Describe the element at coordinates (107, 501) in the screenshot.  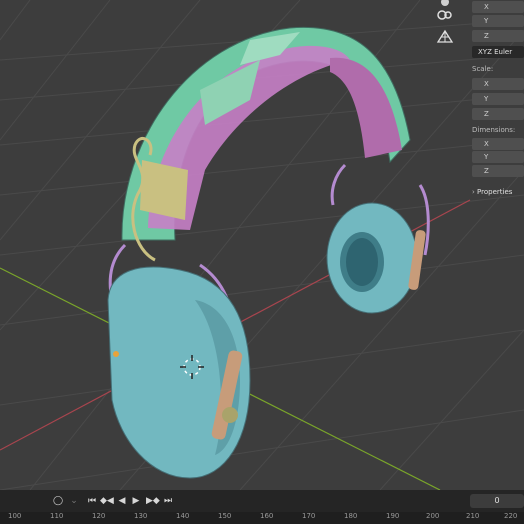
I see `prev-keyframe-icon: ◆◀` at that location.